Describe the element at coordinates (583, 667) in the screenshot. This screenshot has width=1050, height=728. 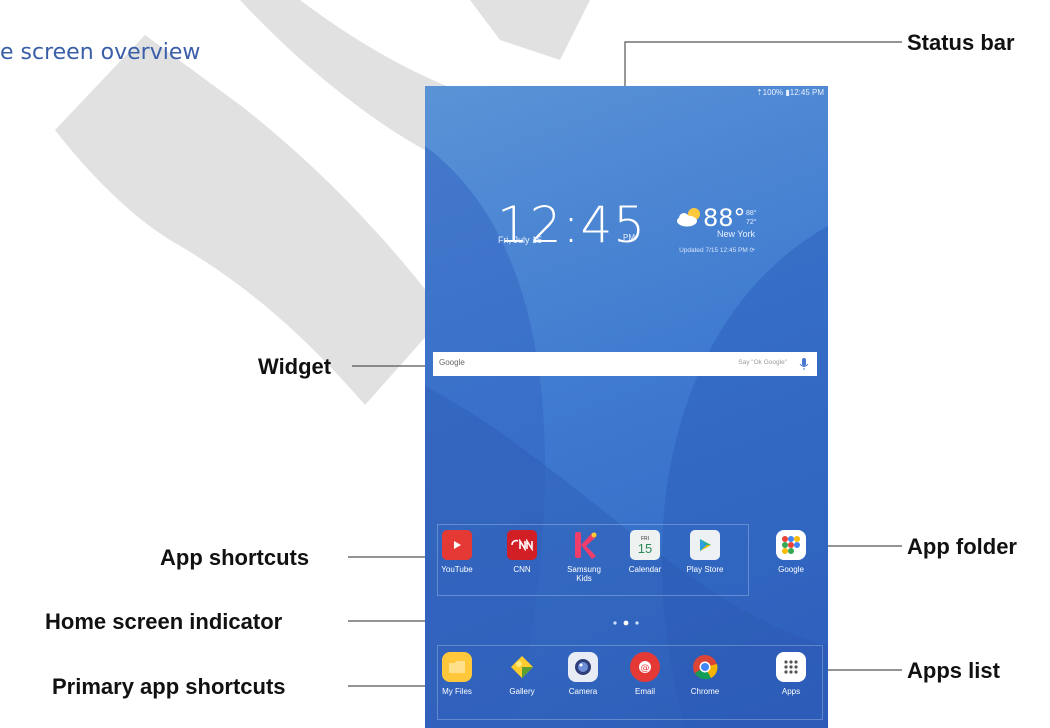
I see `camera-icon` at that location.